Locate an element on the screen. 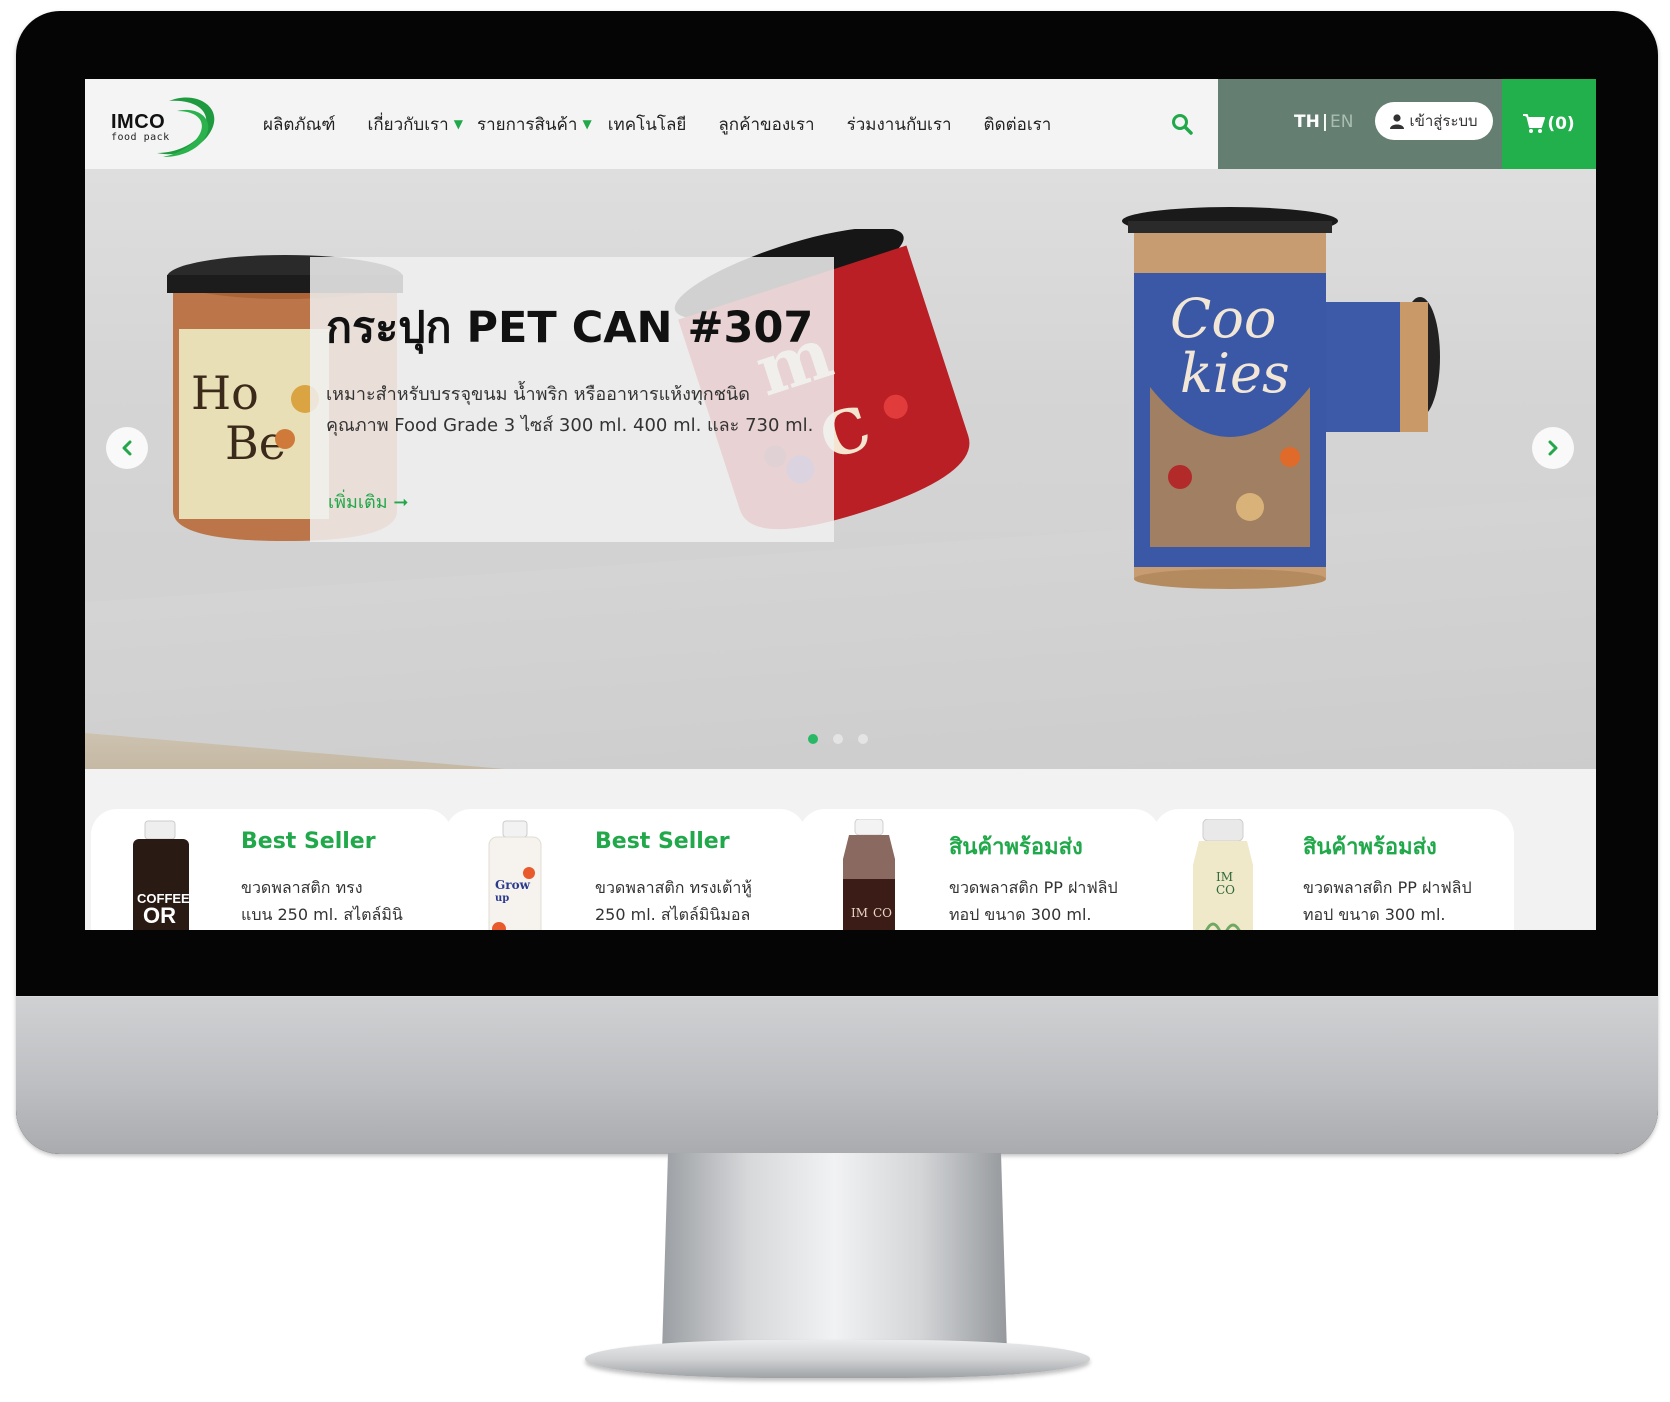  login-button: เข้าสู่ระบบ is located at coordinates (1434, 121).